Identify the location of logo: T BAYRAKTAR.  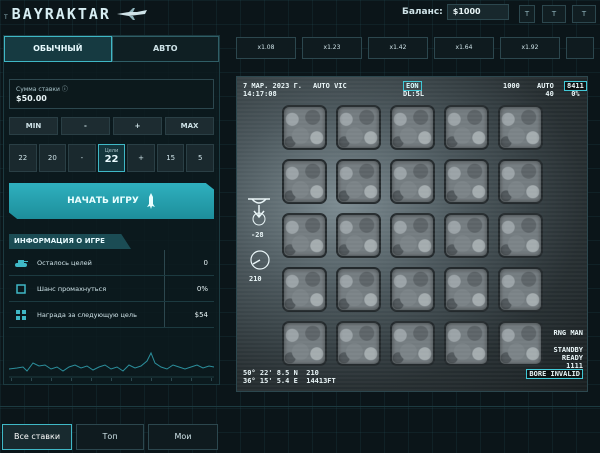
(76, 14).